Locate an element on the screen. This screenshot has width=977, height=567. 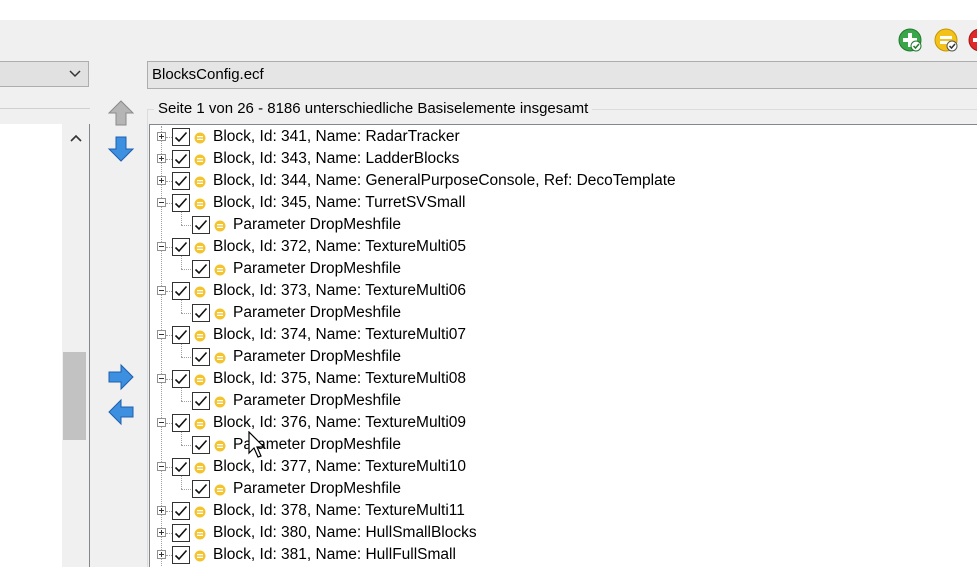
tree-node-block: Block, Id: 345, Name: TurretSVSmall is located at coordinates (563, 208).